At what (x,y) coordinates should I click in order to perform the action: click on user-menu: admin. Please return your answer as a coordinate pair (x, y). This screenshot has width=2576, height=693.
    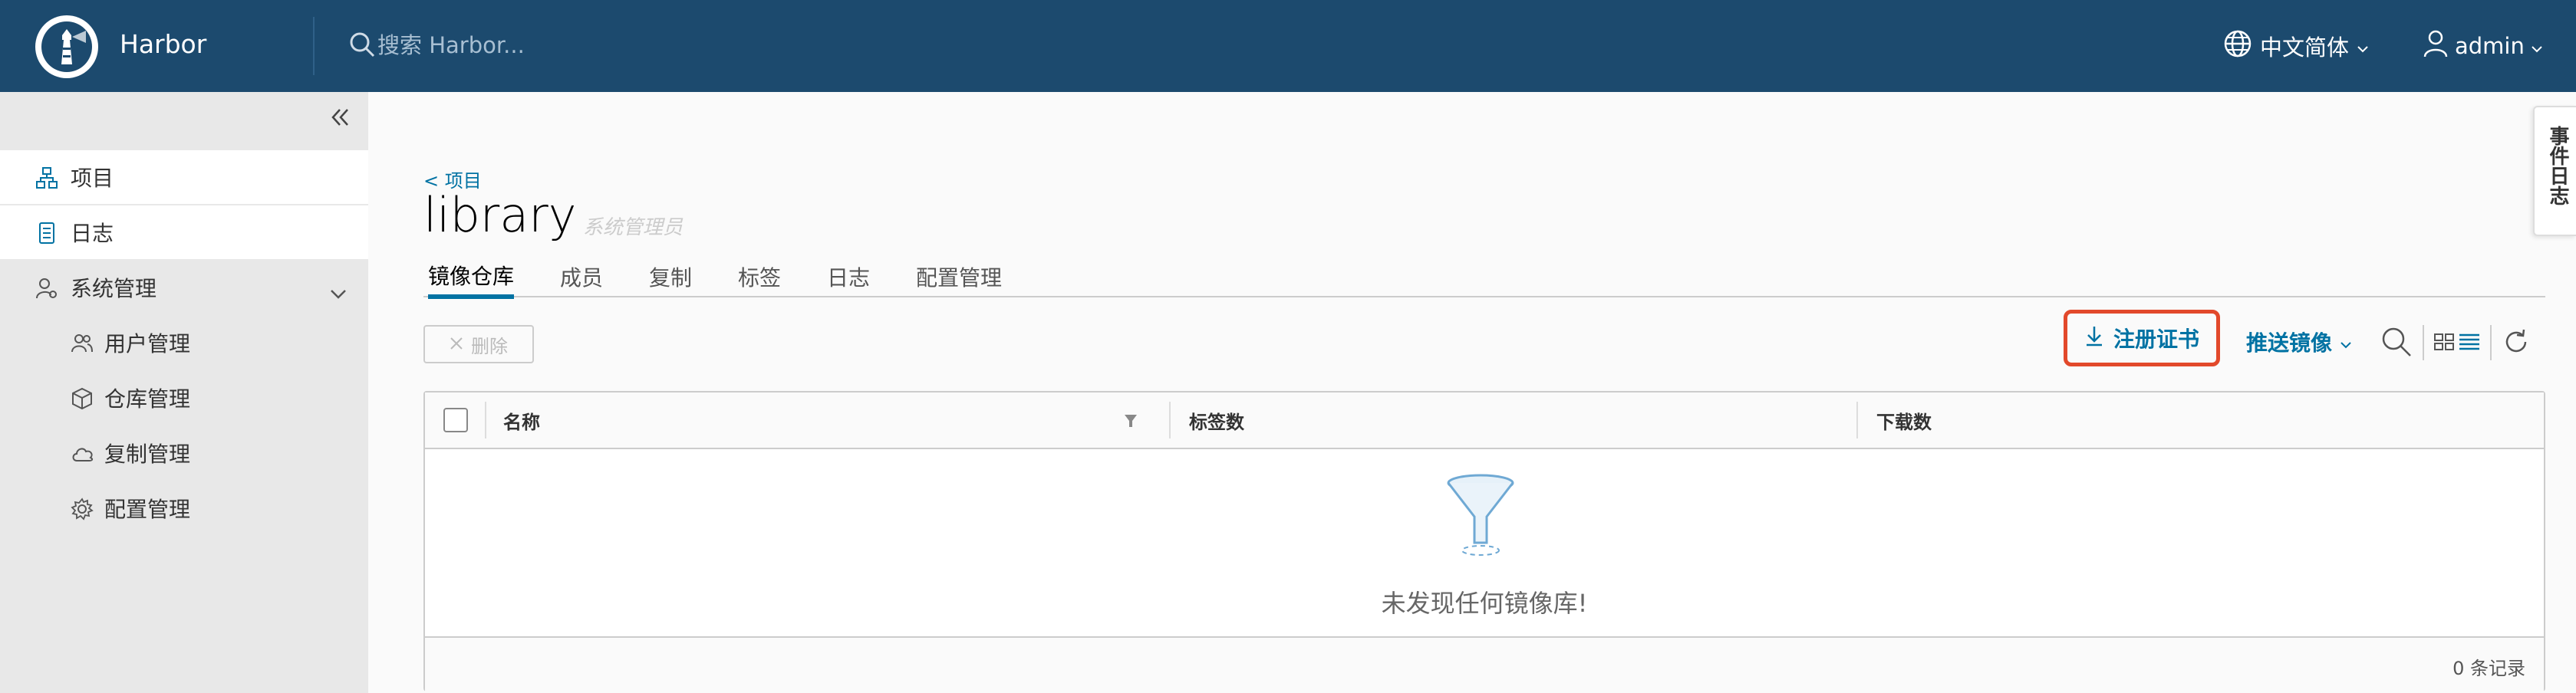
    Looking at the image, I should click on (2483, 46).